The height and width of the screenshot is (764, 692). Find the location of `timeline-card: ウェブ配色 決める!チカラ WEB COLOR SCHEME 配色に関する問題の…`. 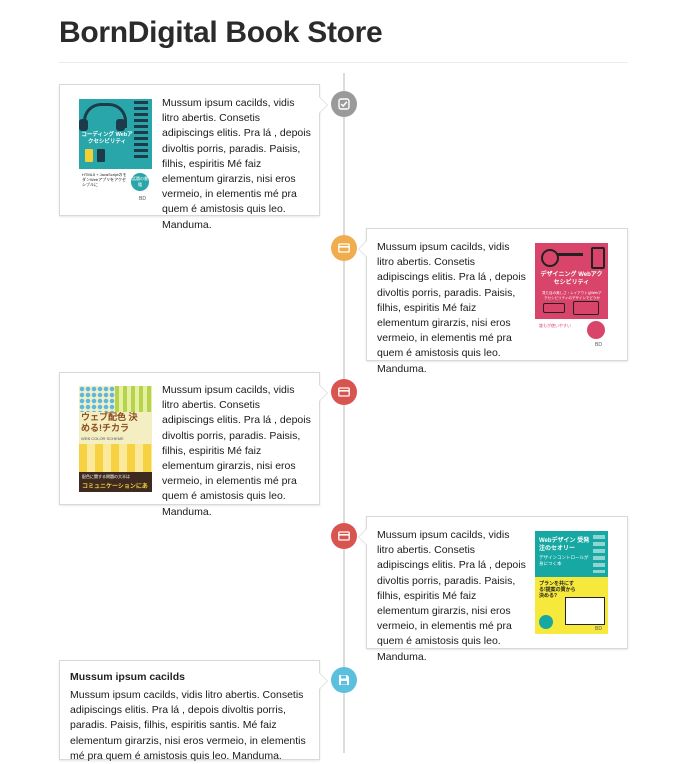

timeline-card: ウェブ配色 決める!チカラ WEB COLOR SCHEME 配色に関する問題の… is located at coordinates (193, 445).